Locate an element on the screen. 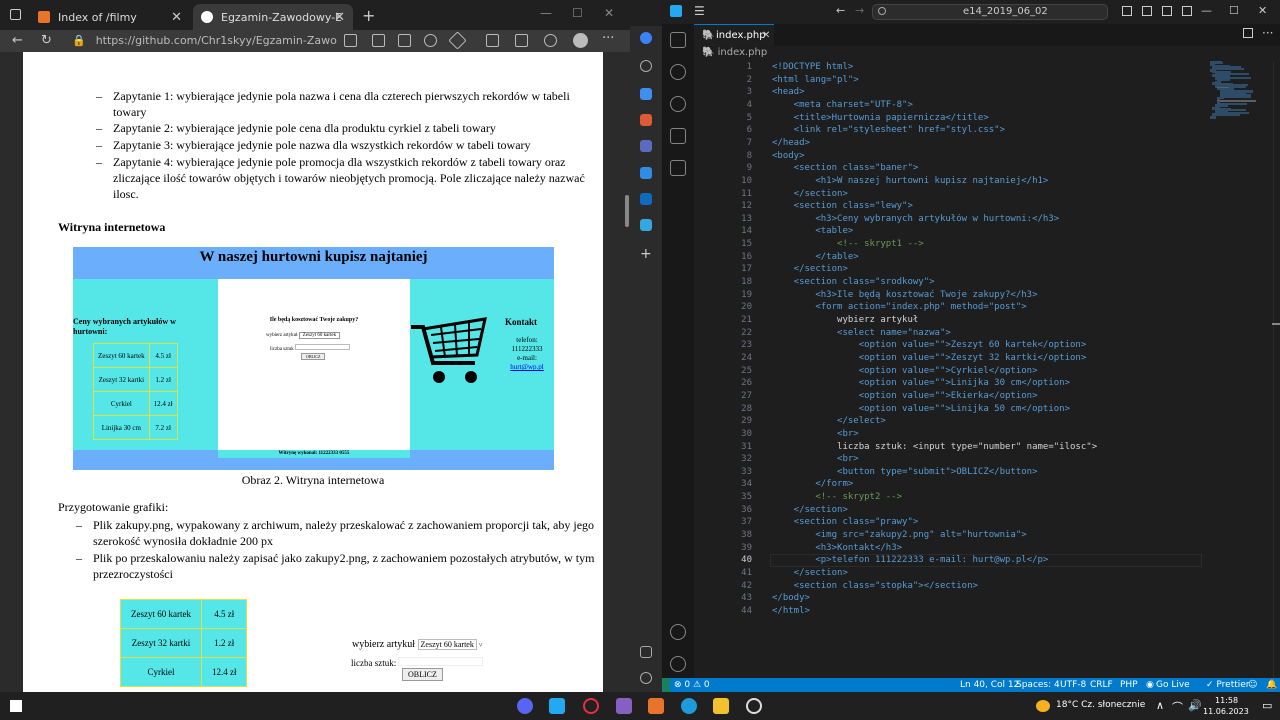  clock-date: 11.06.2023 is located at coordinates (1226, 711).